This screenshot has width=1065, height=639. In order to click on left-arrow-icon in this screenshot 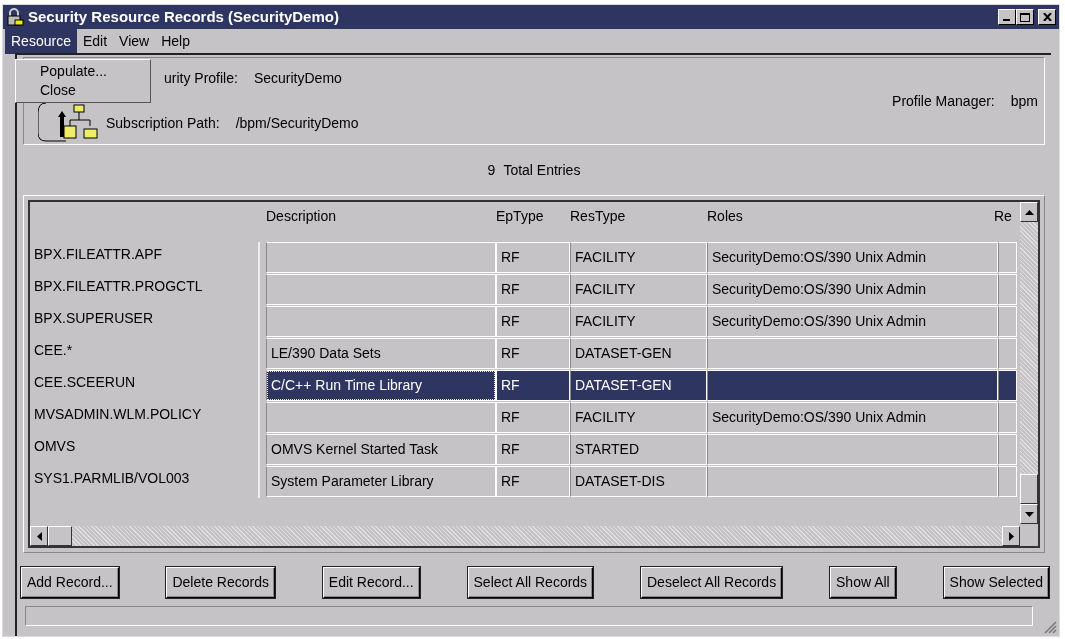, I will do `click(39, 536)`.